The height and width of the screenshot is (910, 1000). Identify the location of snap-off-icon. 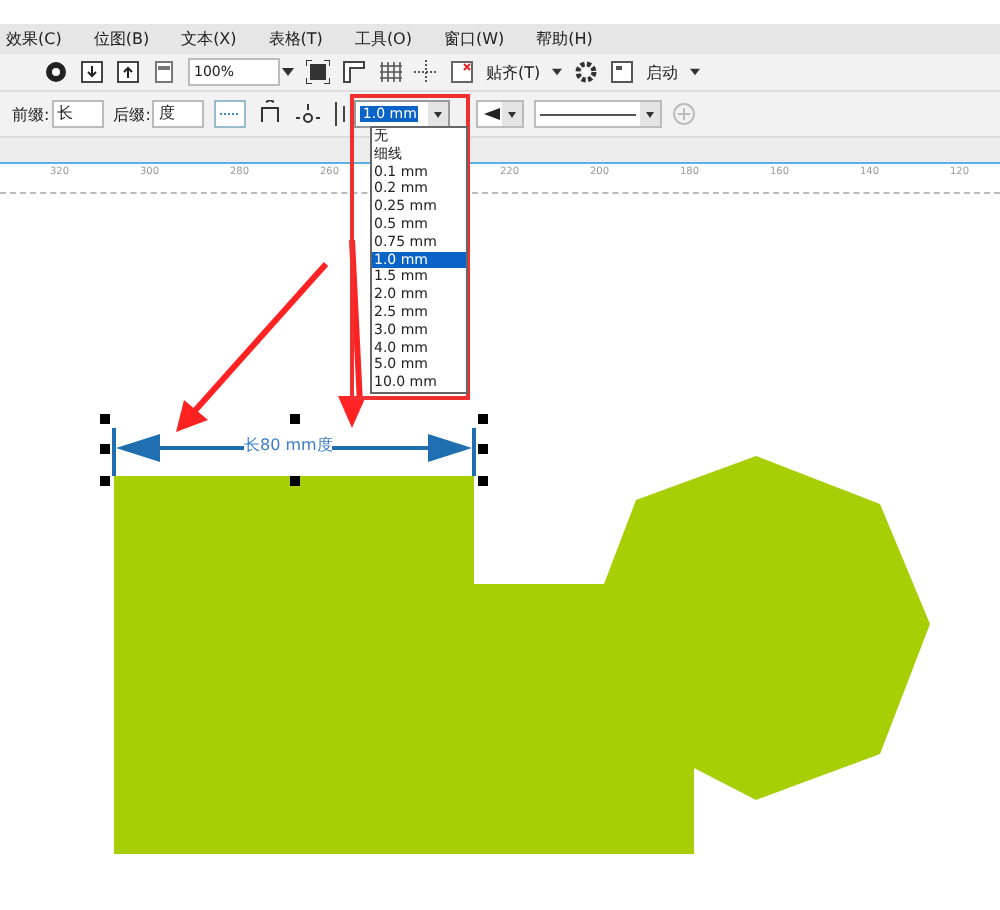
(462, 72).